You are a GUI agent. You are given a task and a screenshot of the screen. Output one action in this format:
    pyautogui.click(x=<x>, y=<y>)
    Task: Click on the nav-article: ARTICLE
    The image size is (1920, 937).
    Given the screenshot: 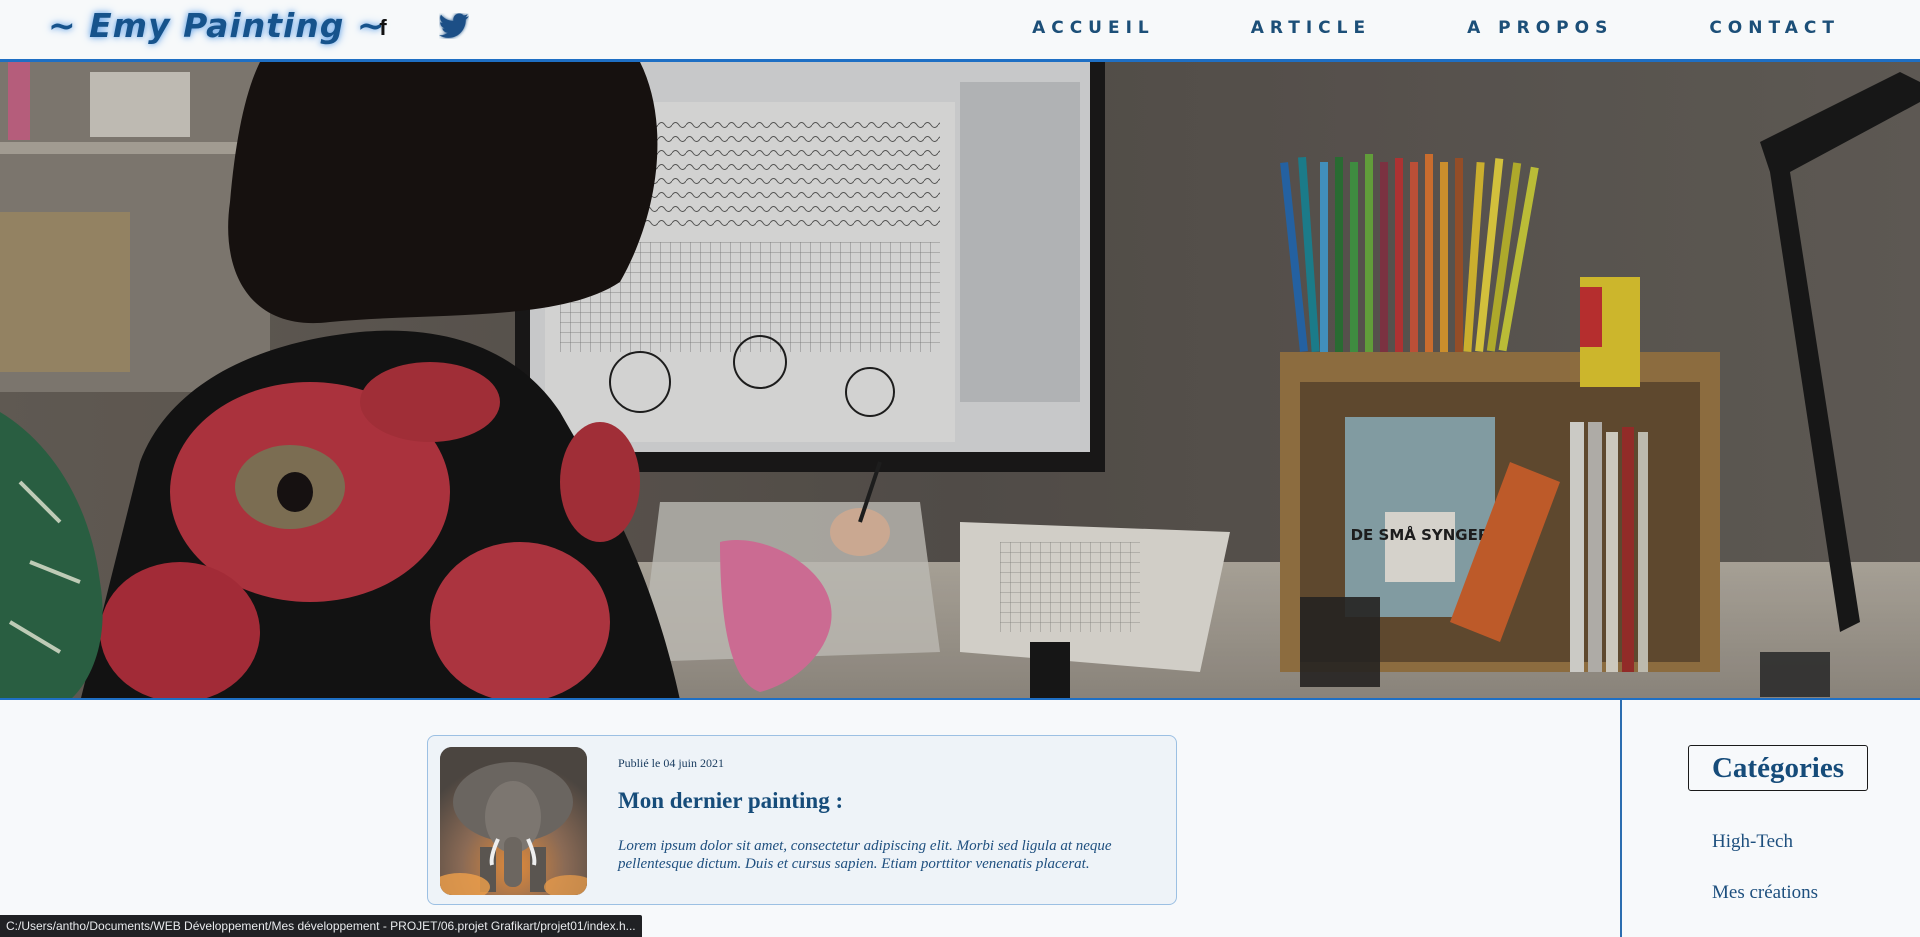 What is the action you would take?
    pyautogui.click(x=1311, y=28)
    